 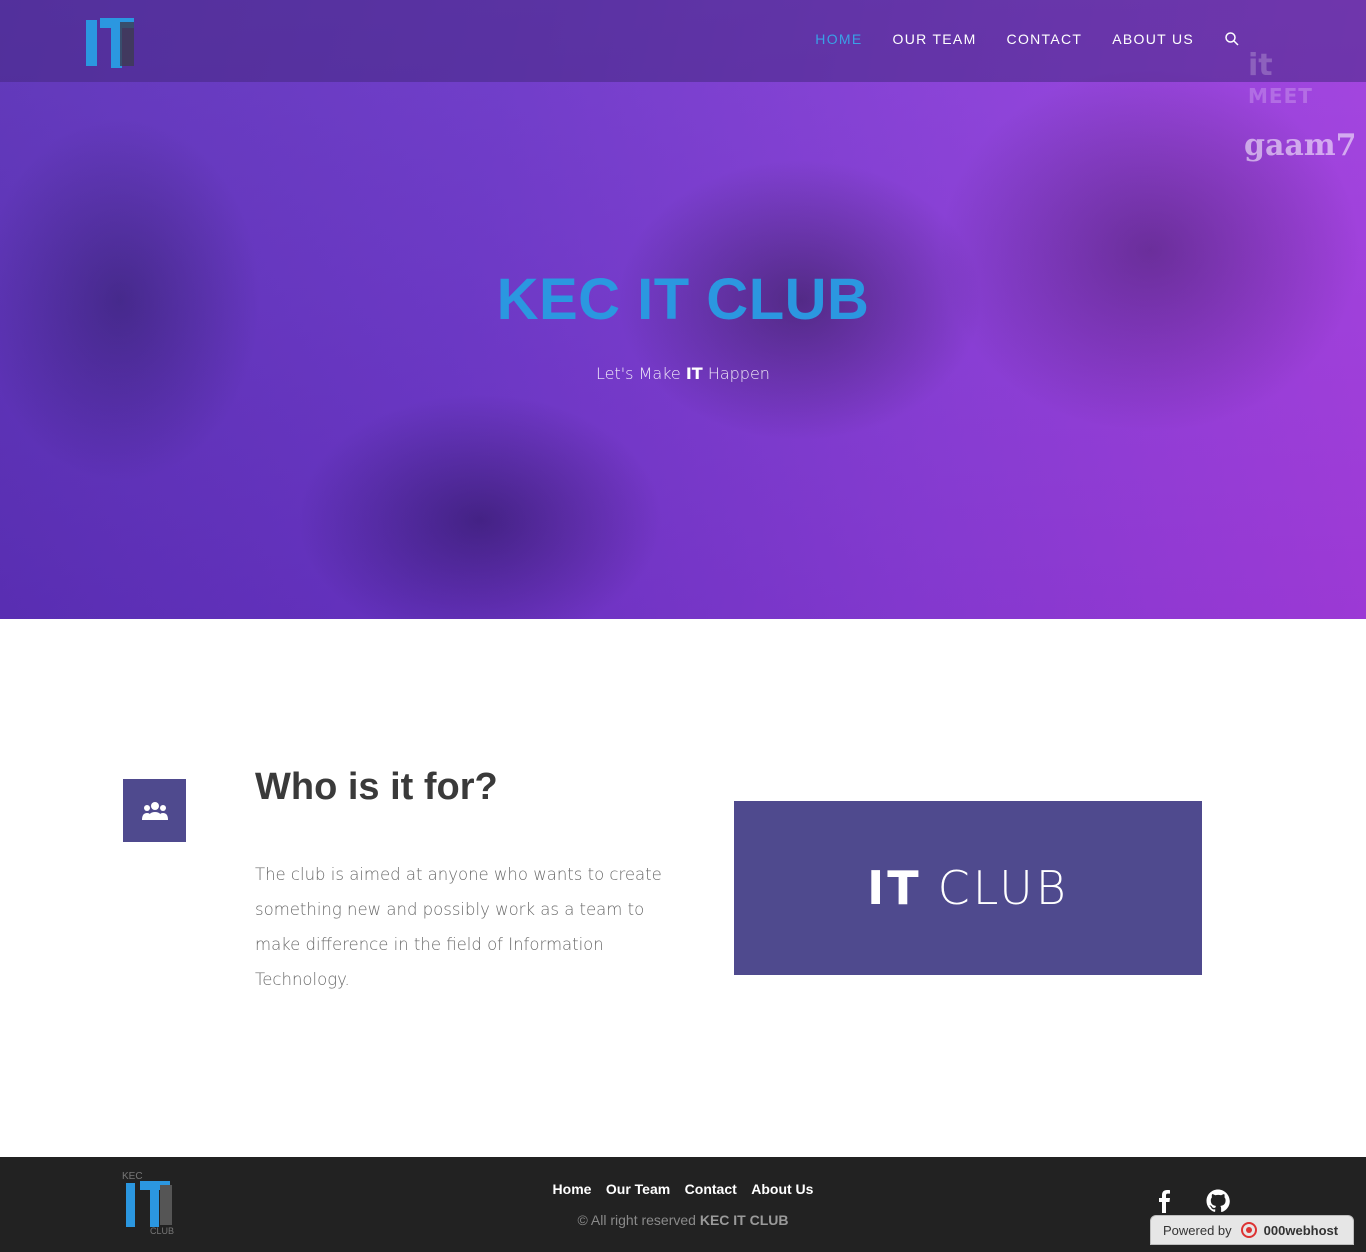 I want to click on nav-contact: CONTACT, so click(x=1045, y=39).